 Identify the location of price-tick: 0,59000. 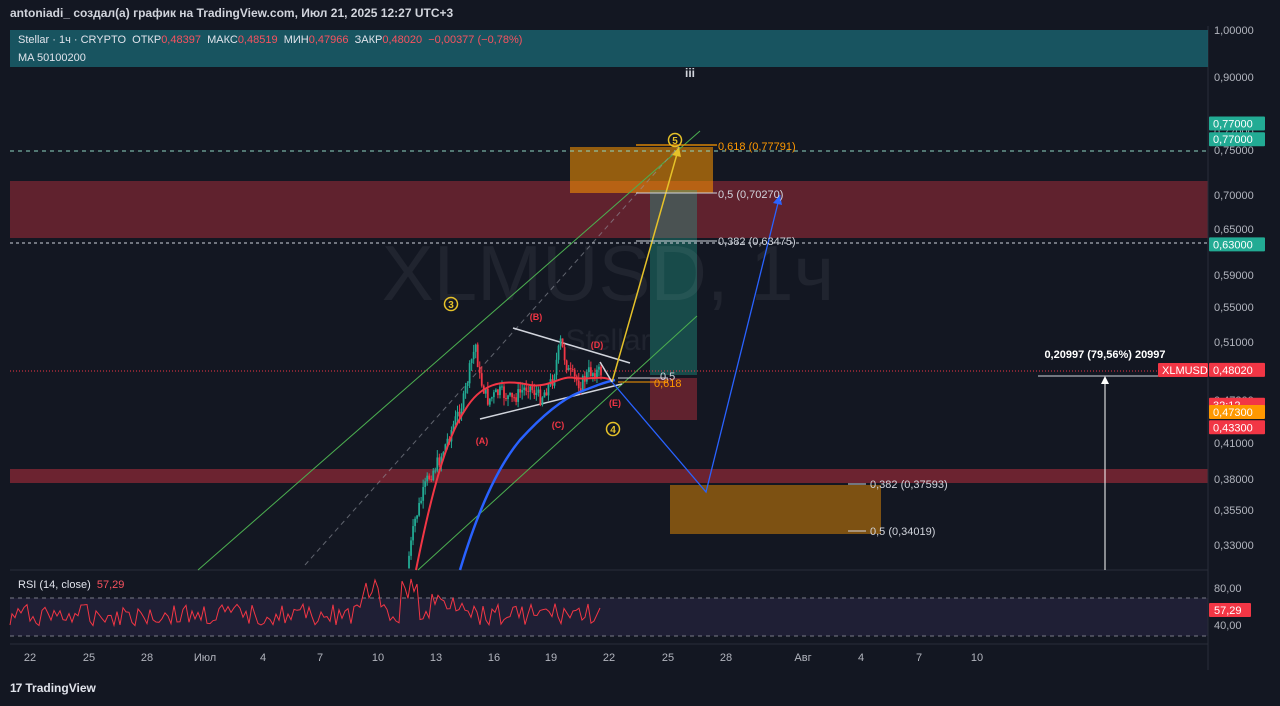
(1234, 276).